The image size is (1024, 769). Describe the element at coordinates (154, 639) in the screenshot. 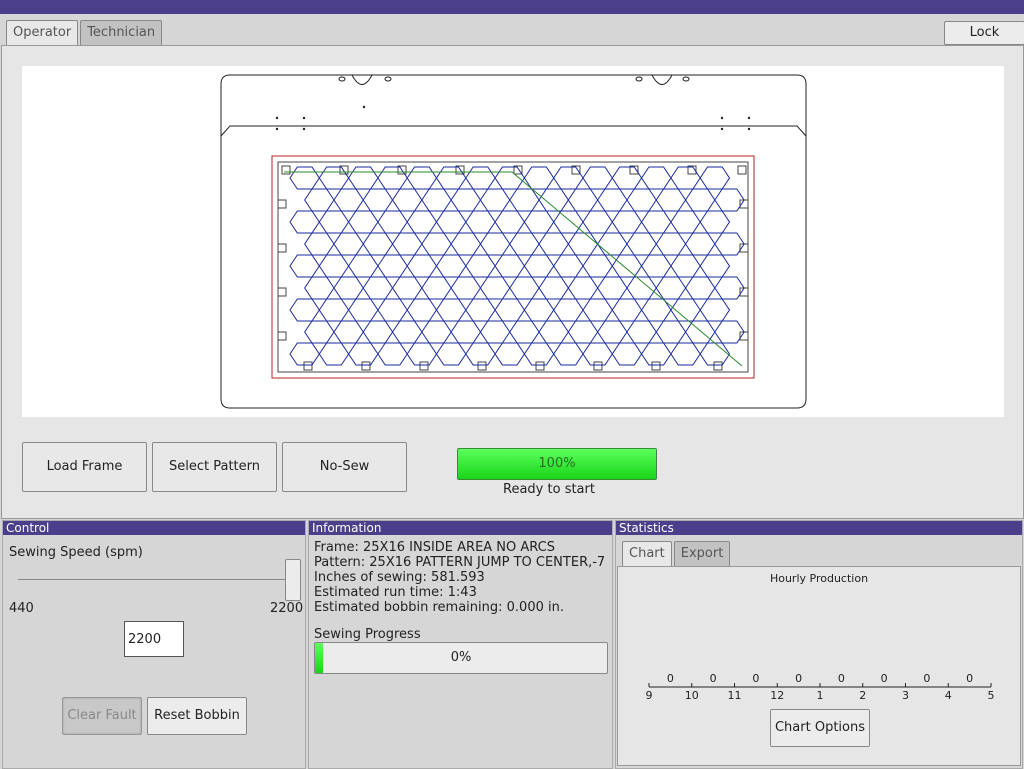

I see `speed-input: 2200` at that location.